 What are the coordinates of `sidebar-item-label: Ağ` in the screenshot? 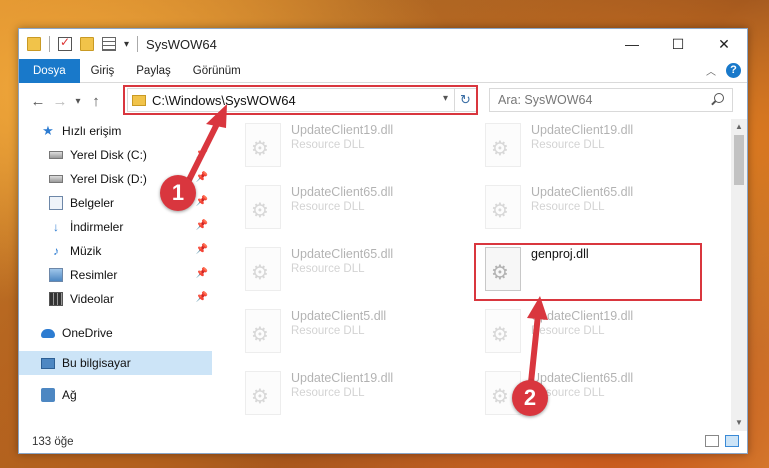 It's located at (69, 395).